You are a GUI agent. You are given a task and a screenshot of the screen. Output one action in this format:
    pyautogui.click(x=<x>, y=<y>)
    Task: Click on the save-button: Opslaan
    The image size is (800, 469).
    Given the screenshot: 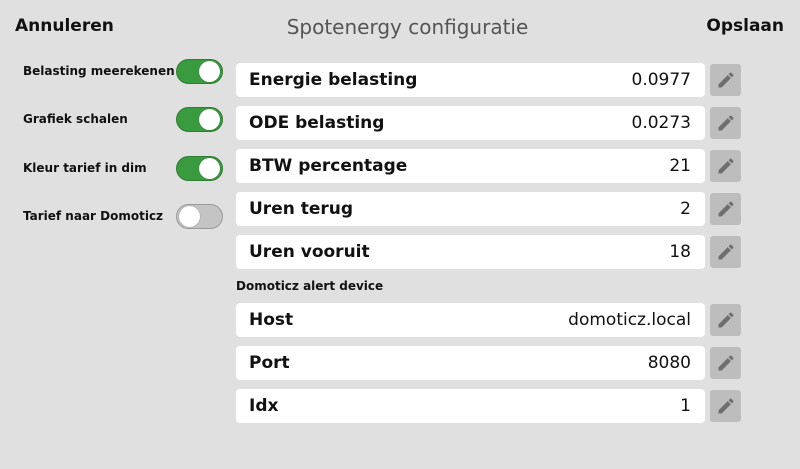 What is the action you would take?
    pyautogui.click(x=745, y=26)
    